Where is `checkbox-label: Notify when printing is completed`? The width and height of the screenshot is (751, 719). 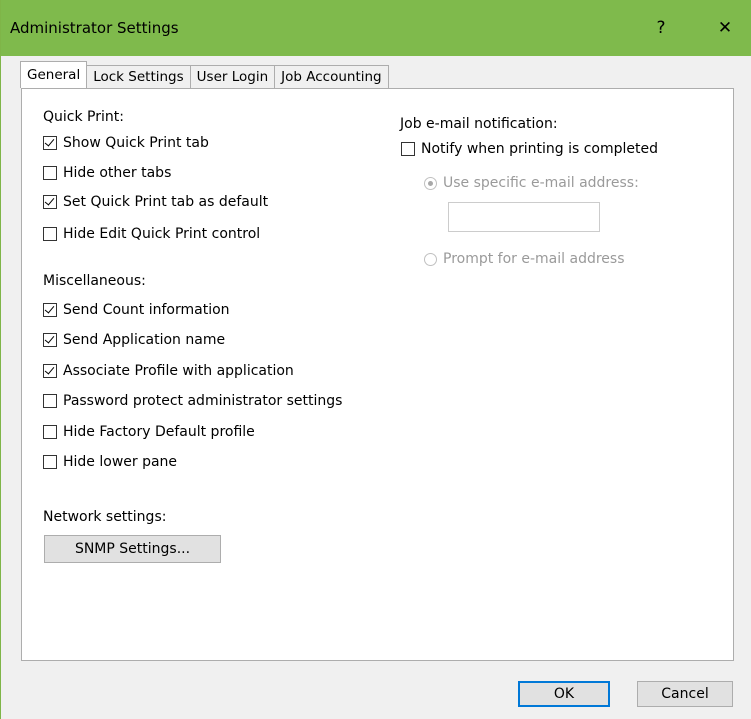
checkbox-label: Notify when printing is completed is located at coordinates (540, 149).